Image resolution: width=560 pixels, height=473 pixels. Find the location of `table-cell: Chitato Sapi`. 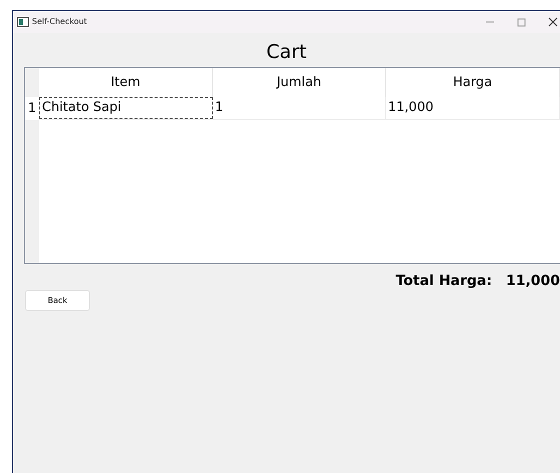

table-cell: Chitato Sapi is located at coordinates (126, 108).